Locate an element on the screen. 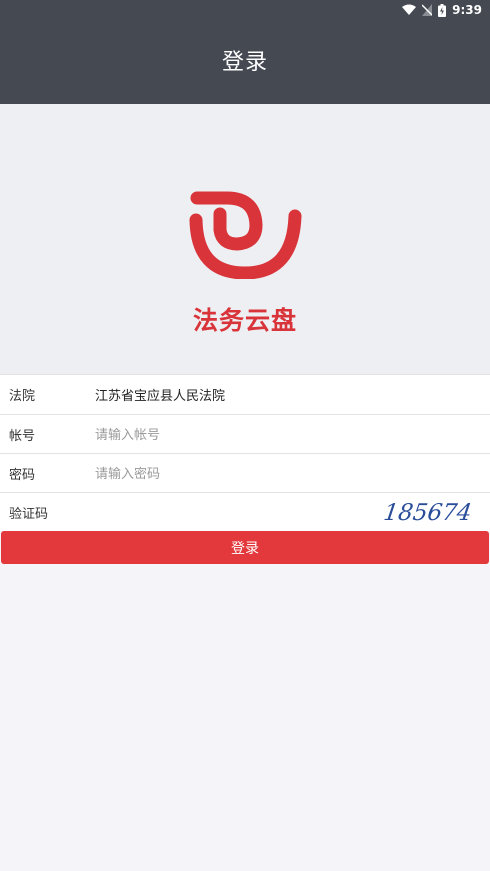  status-bar: 9:39 is located at coordinates (245, 10).